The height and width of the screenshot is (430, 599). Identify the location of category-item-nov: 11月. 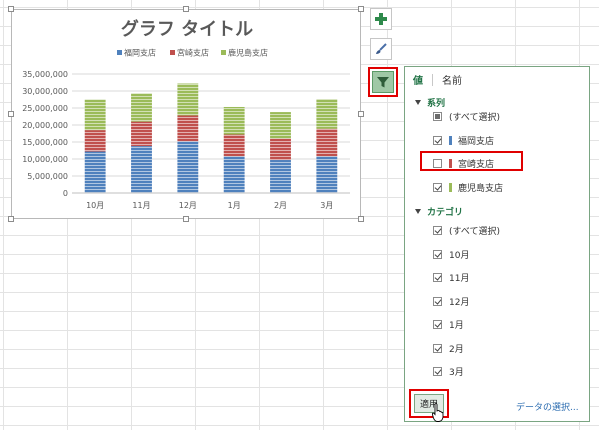
(451, 277).